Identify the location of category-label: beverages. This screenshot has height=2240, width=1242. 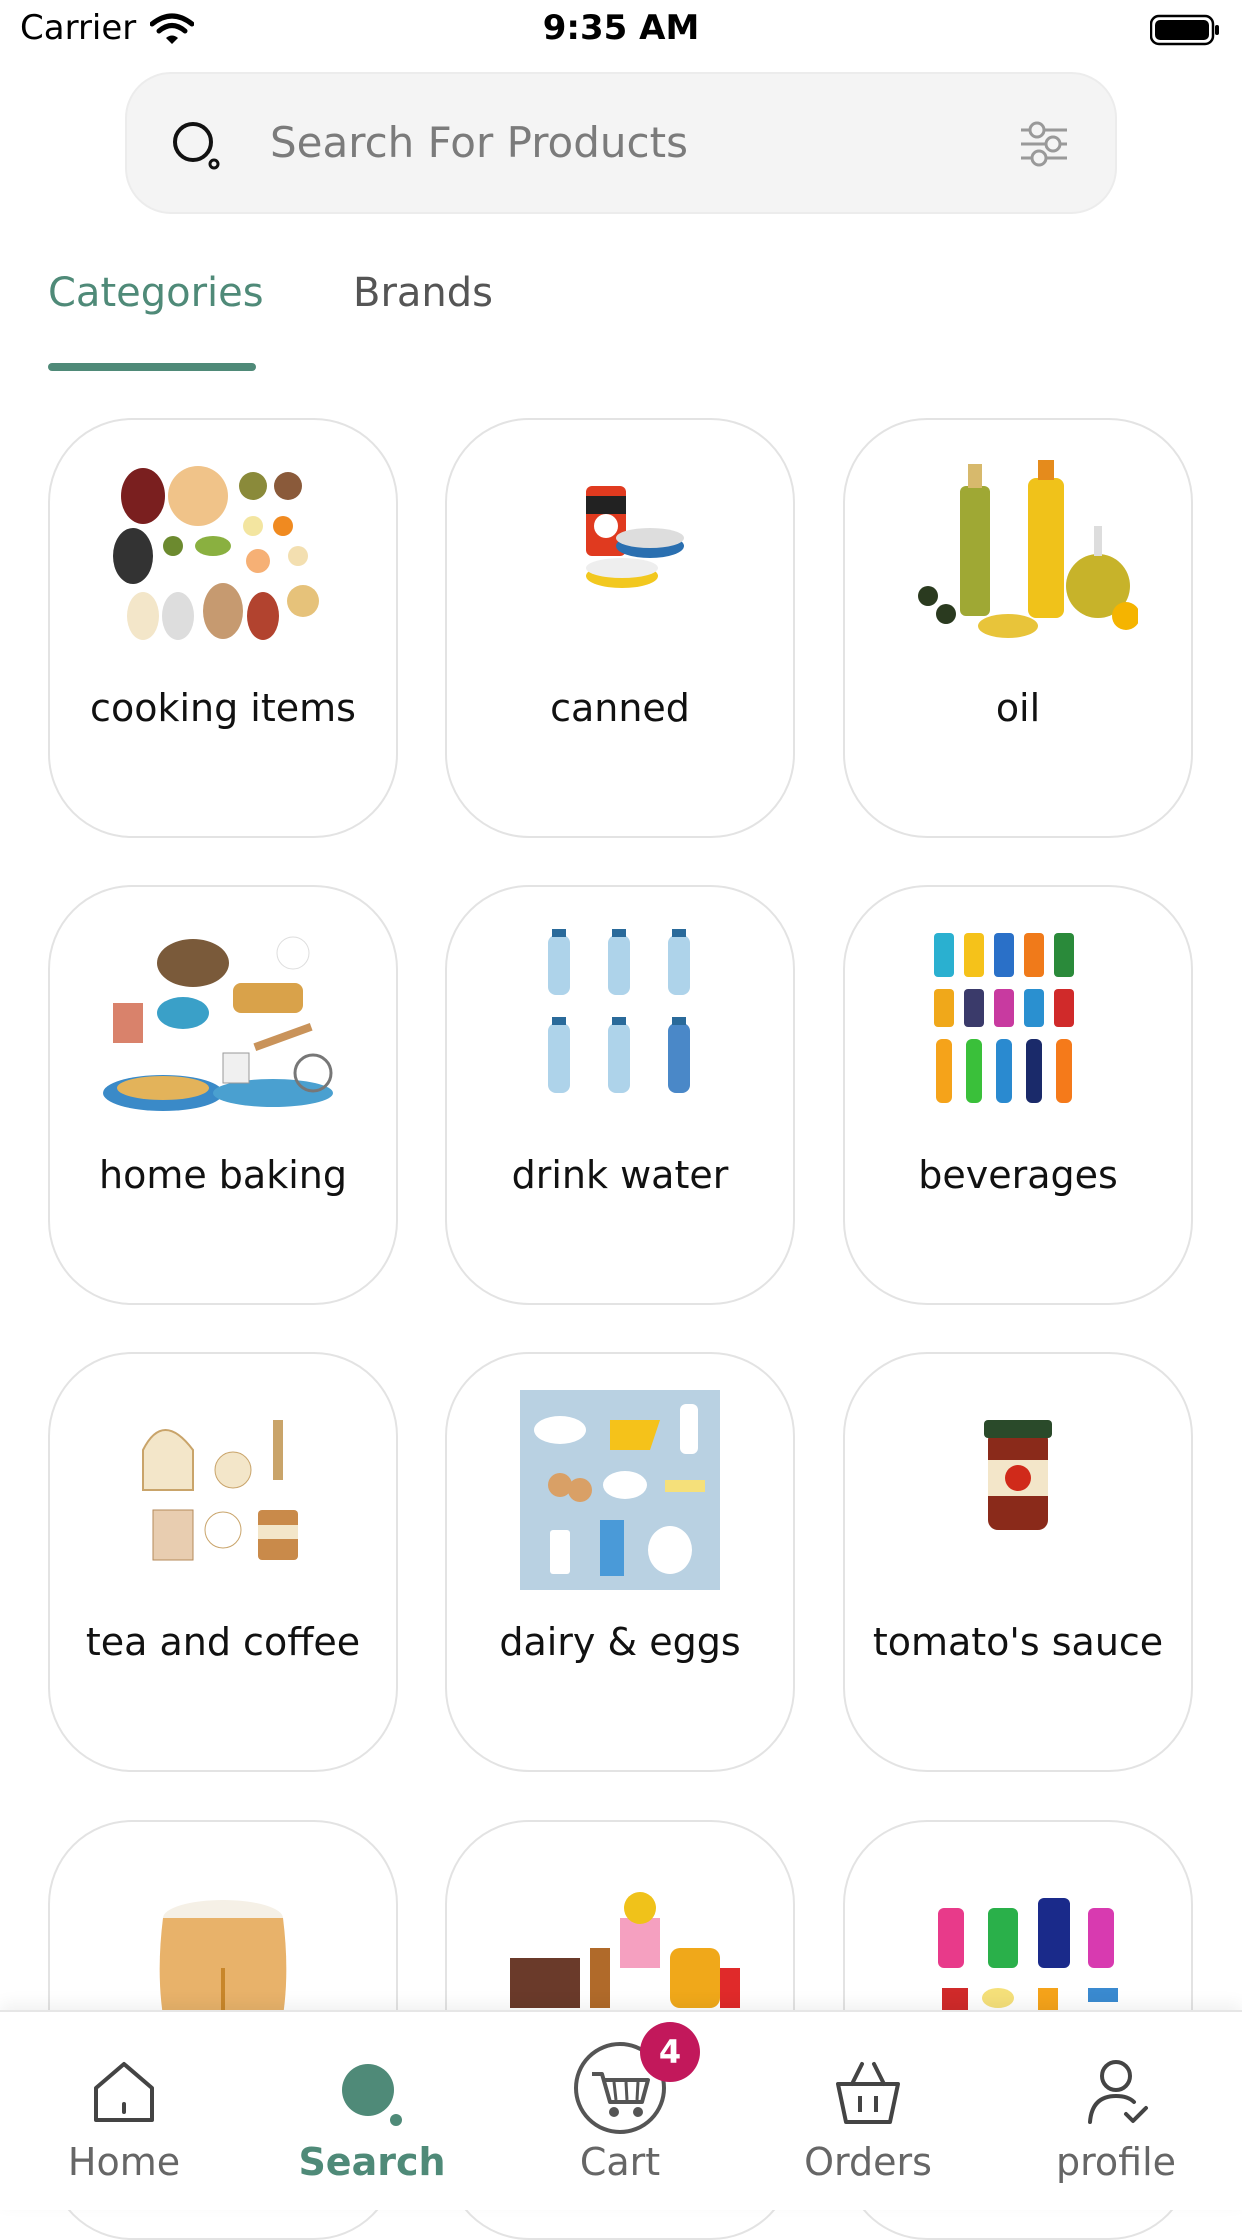
(1018, 1175).